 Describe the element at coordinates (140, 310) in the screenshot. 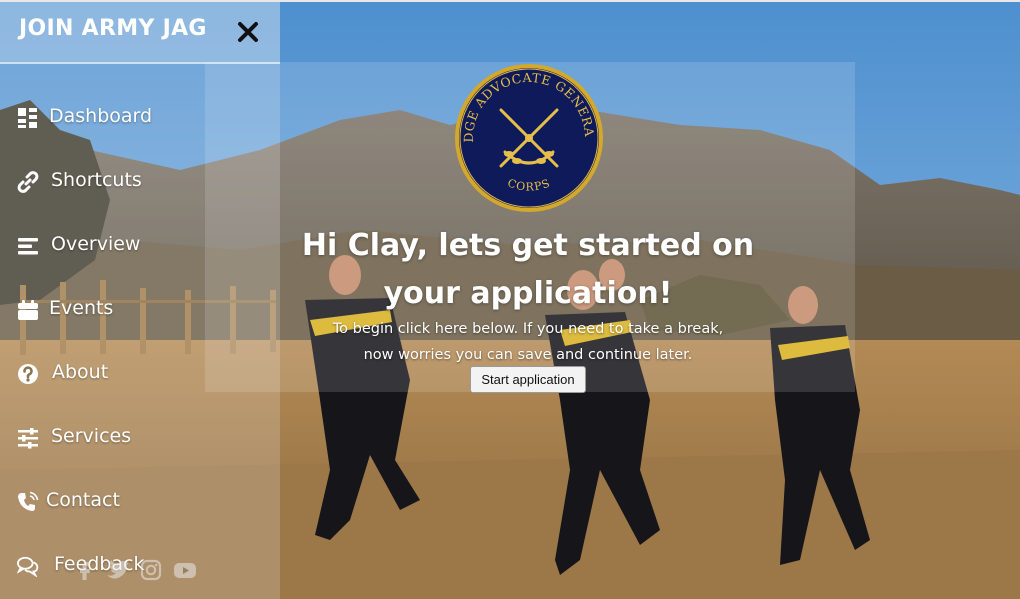

I see `nav-item-events: Events` at that location.